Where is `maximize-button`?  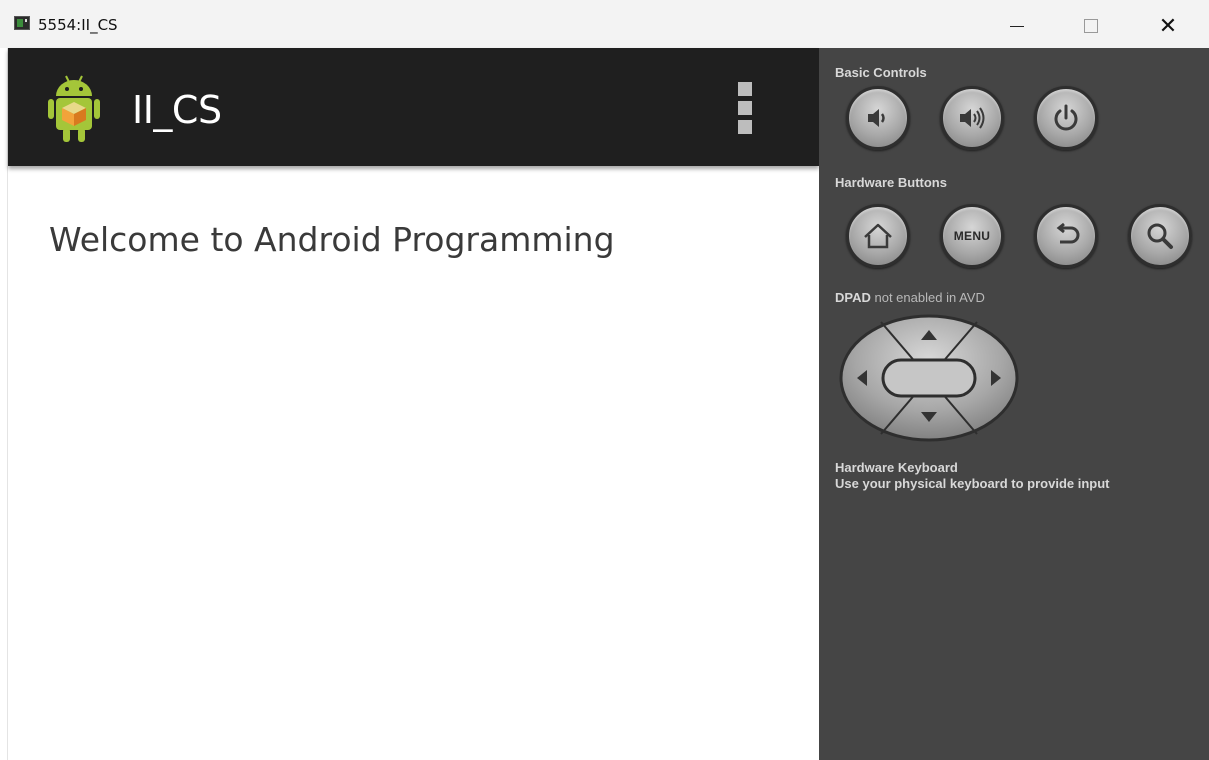
maximize-button is located at coordinates (1091, 26).